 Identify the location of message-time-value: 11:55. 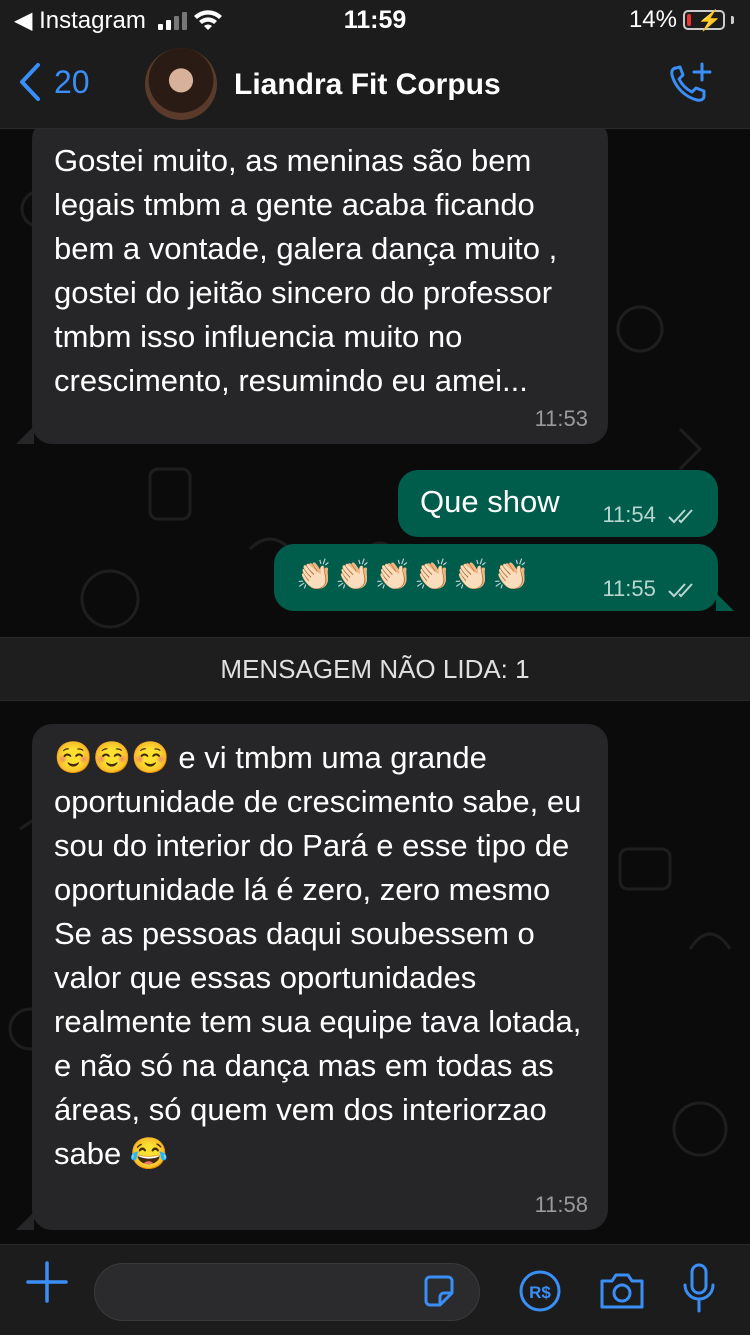
(629, 588).